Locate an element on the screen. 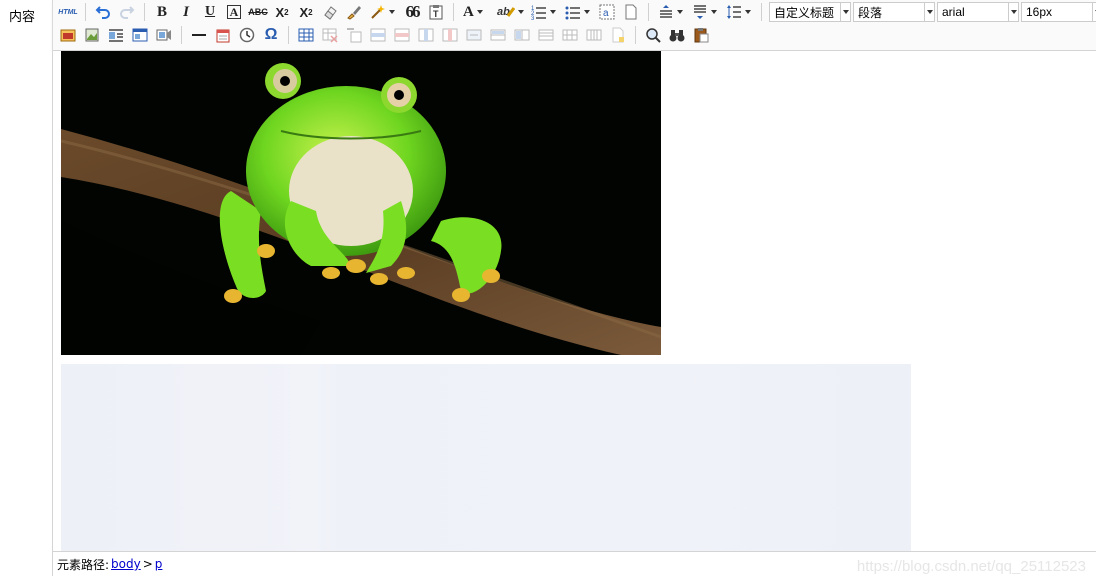 The image size is (1096, 587). text-wrap-icon is located at coordinates (116, 35).